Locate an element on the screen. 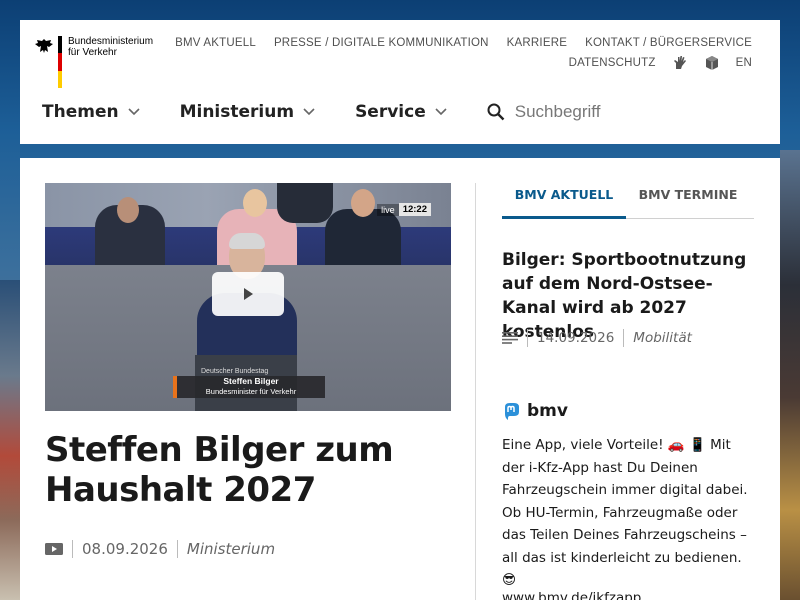 This screenshot has height=600, width=800. background-photo-left is located at coordinates (10, 440).